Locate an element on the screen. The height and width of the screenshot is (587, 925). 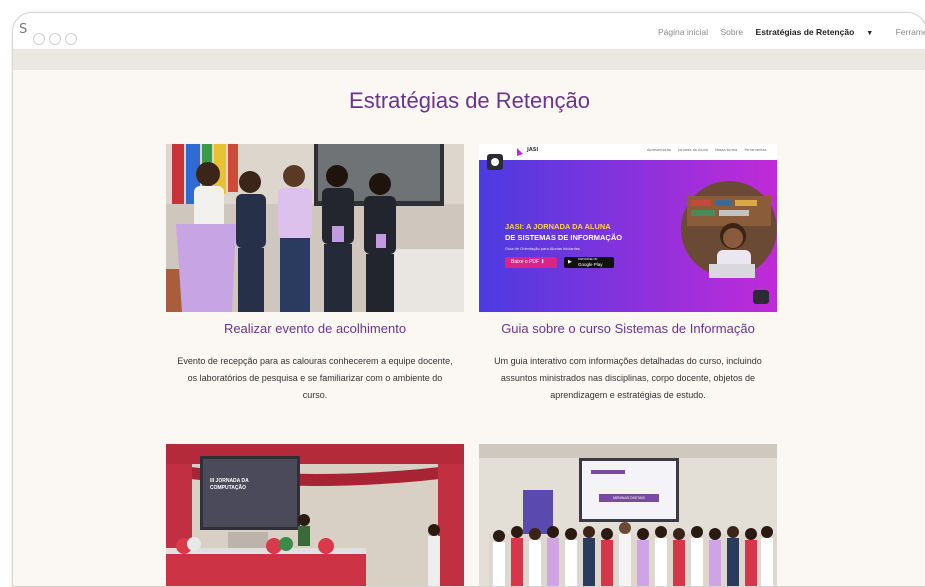
window-minimize-button is located at coordinates (55, 39).